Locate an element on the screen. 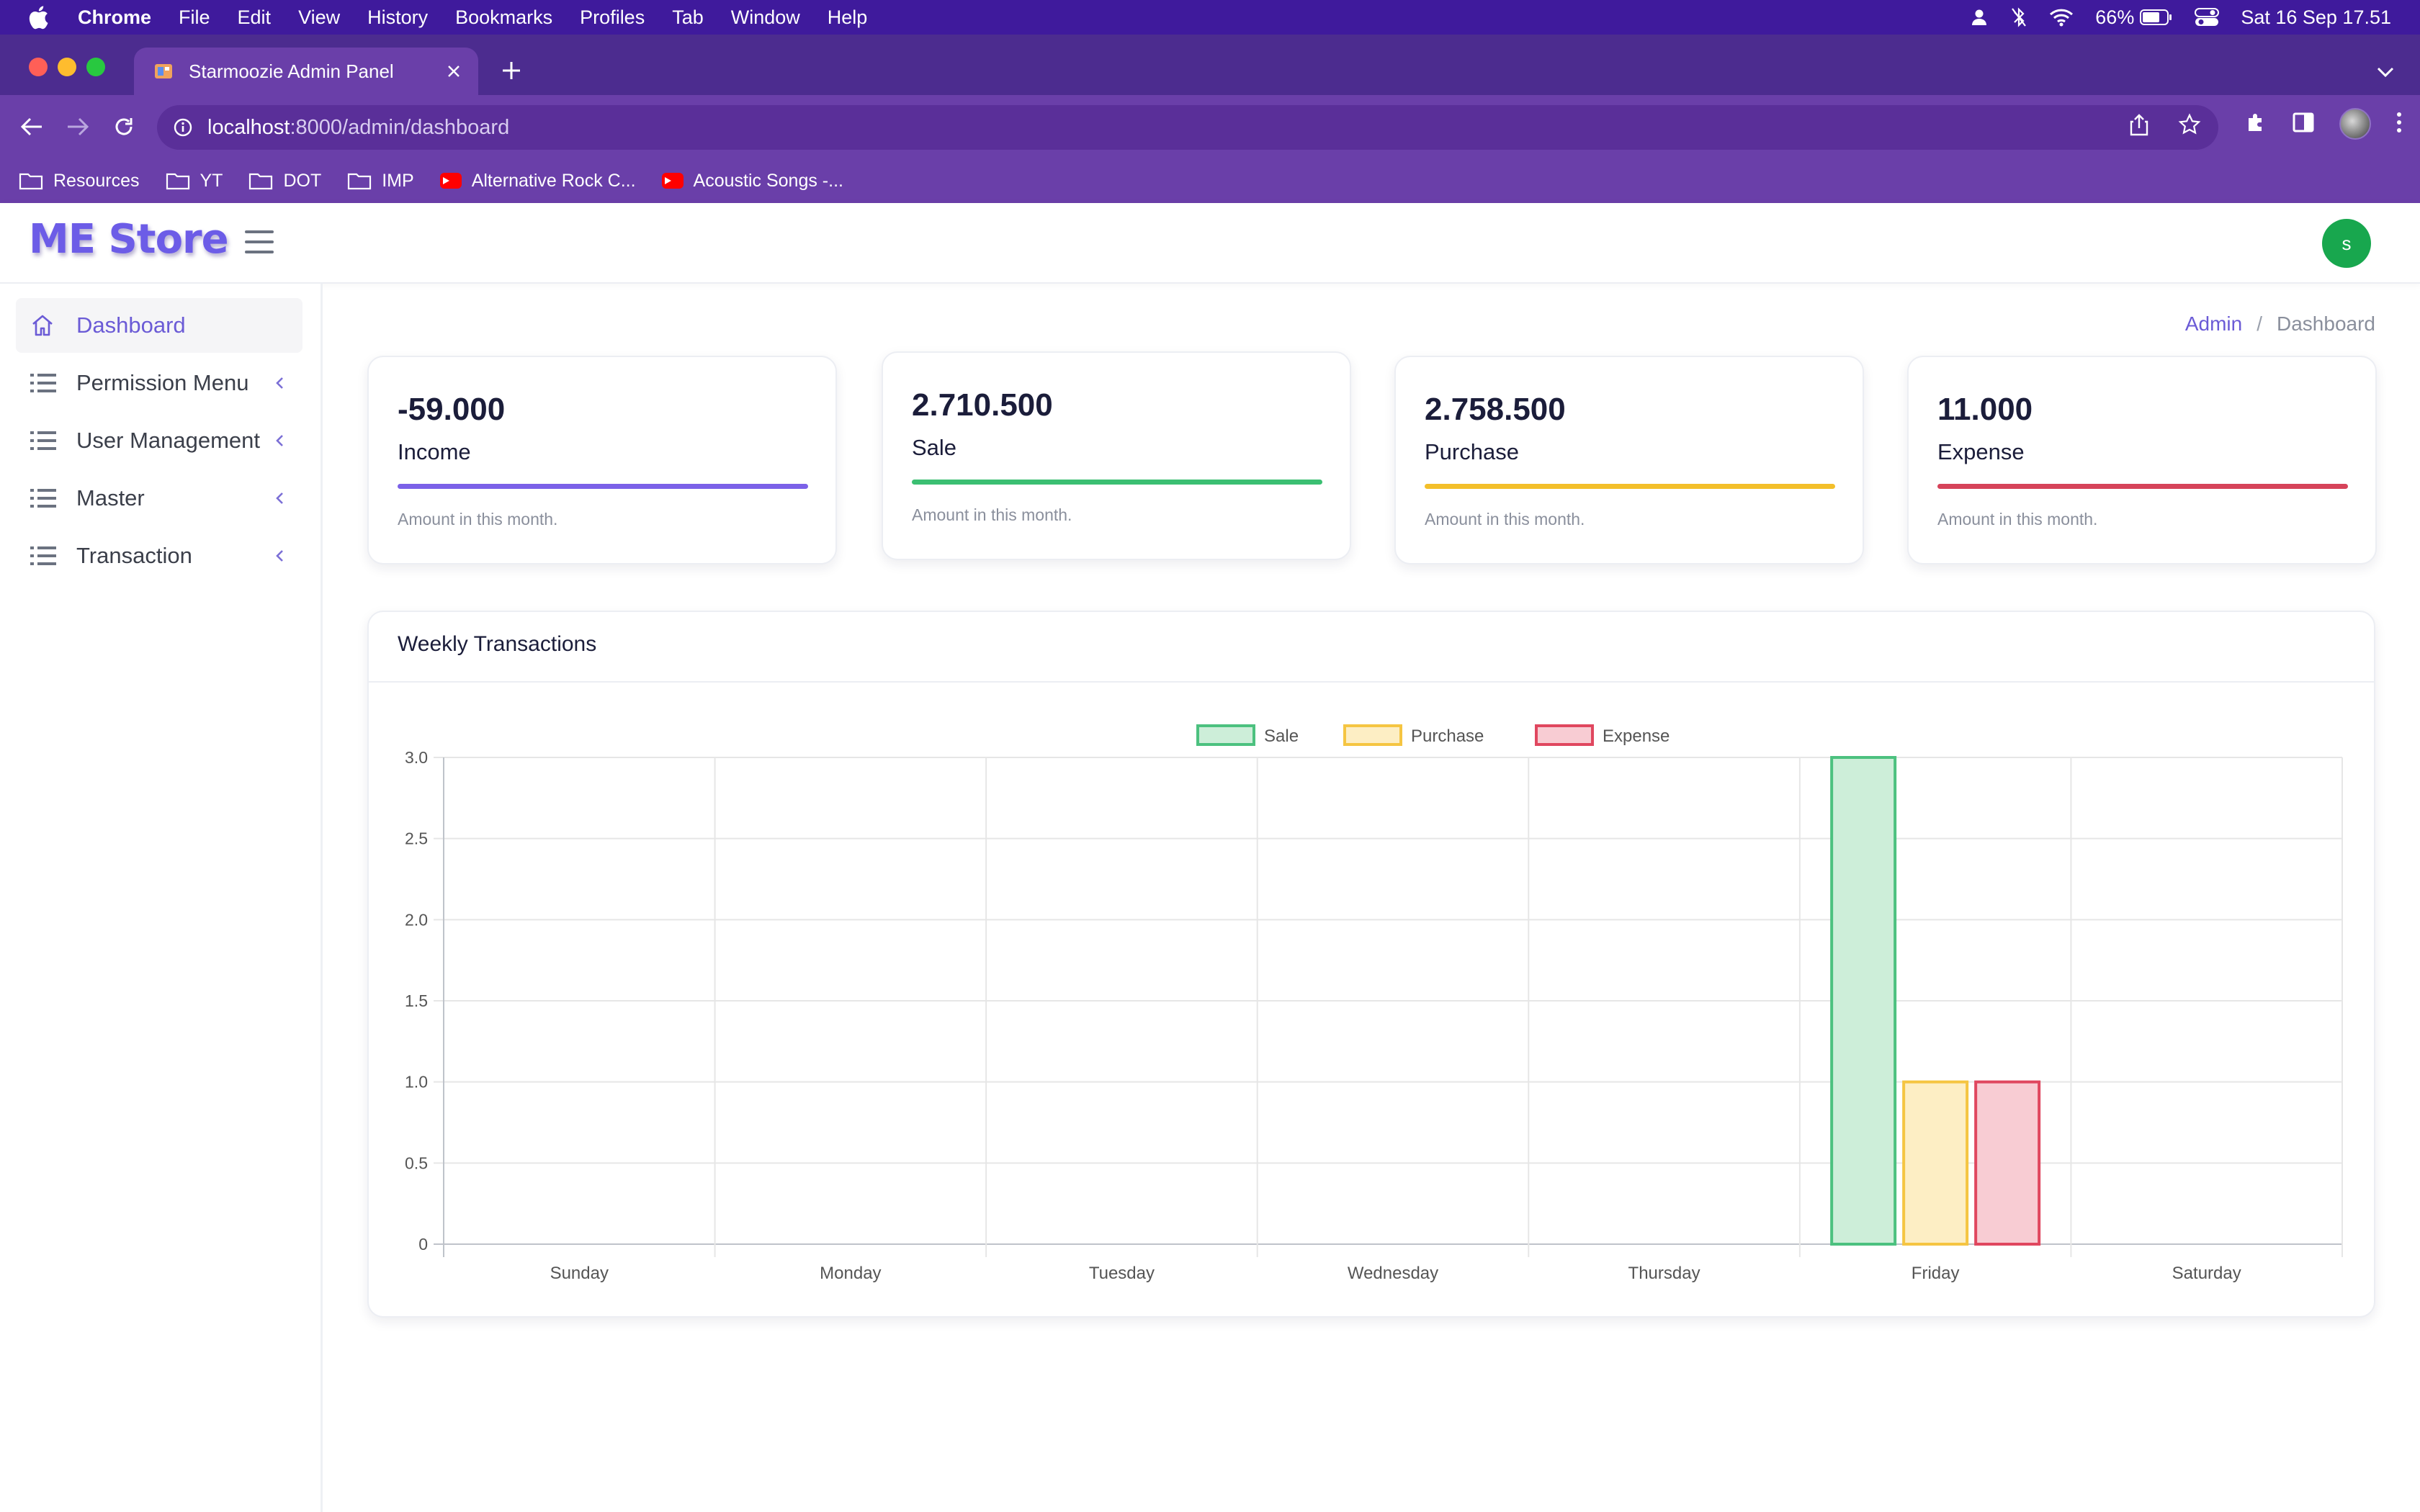 The height and width of the screenshot is (1512, 2420). bar-expense-friday is located at coordinates (2008, 1163).